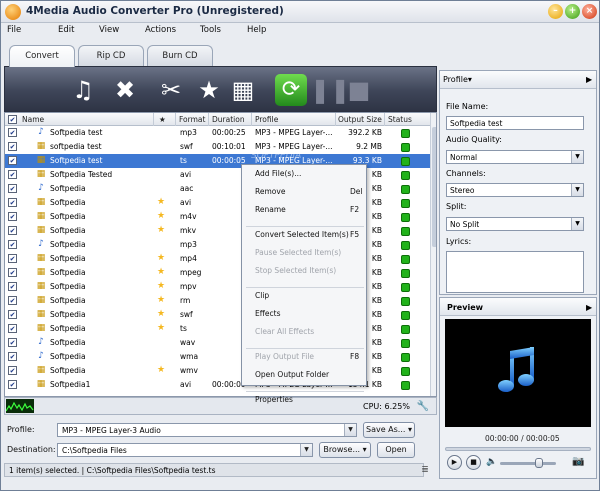  Describe the element at coordinates (192, 119) in the screenshot. I see `column-format: Format` at that location.